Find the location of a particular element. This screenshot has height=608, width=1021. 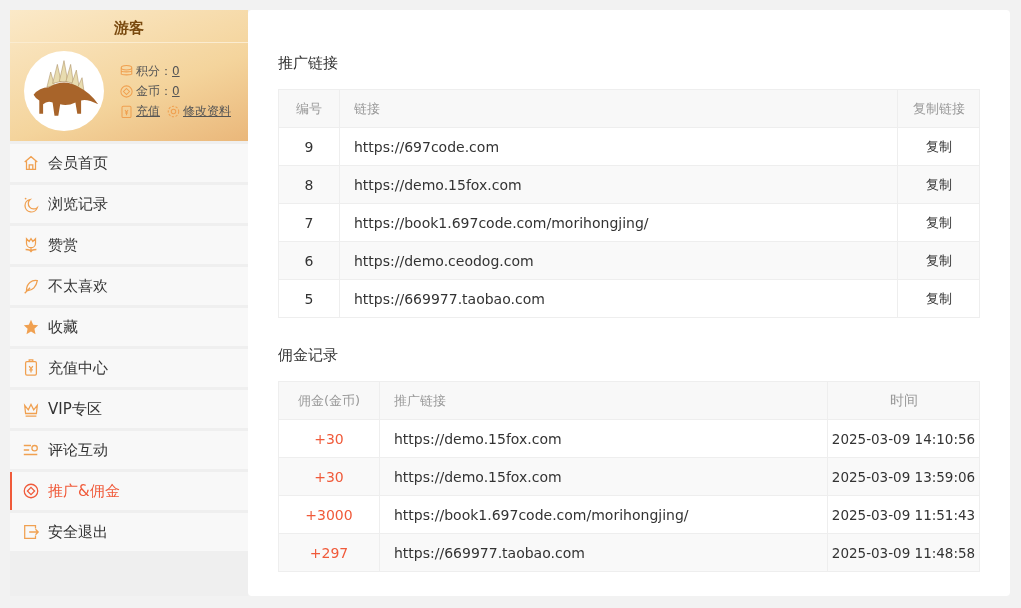

gear-icon is located at coordinates (173, 111).